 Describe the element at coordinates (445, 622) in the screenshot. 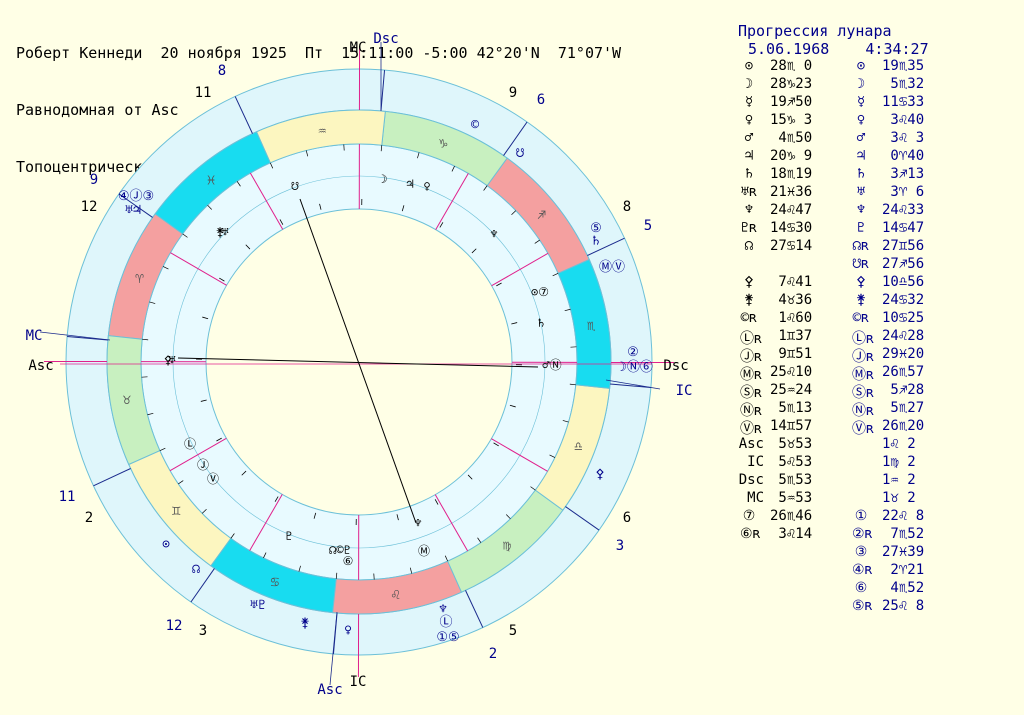

I see `outer-planet-glyph: Ⓛ` at that location.